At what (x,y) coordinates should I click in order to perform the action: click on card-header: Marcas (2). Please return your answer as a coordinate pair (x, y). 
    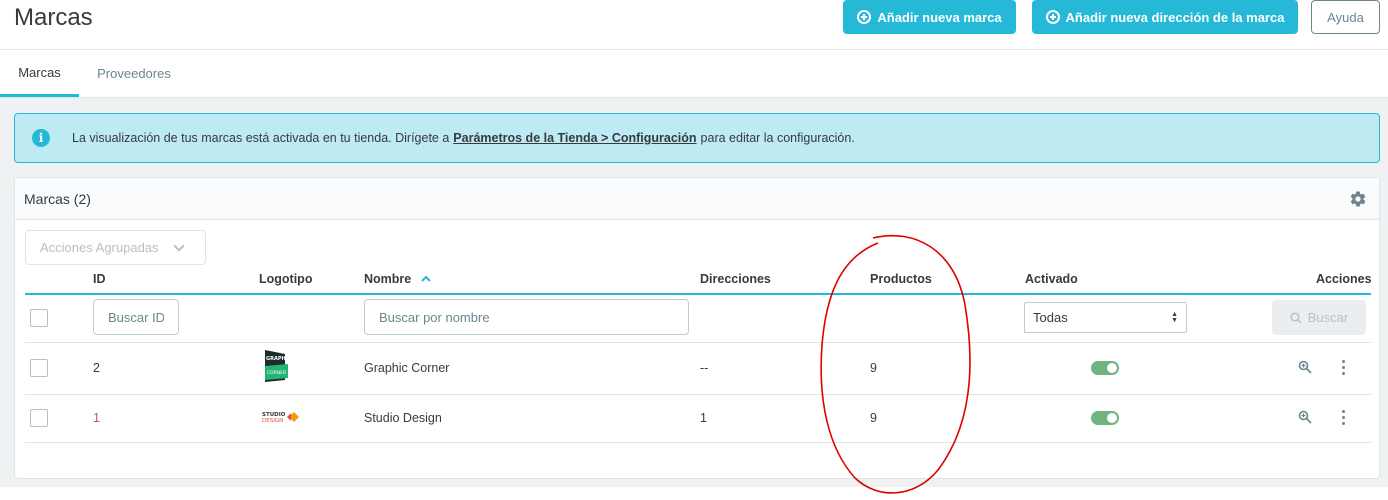
    Looking at the image, I should click on (697, 199).